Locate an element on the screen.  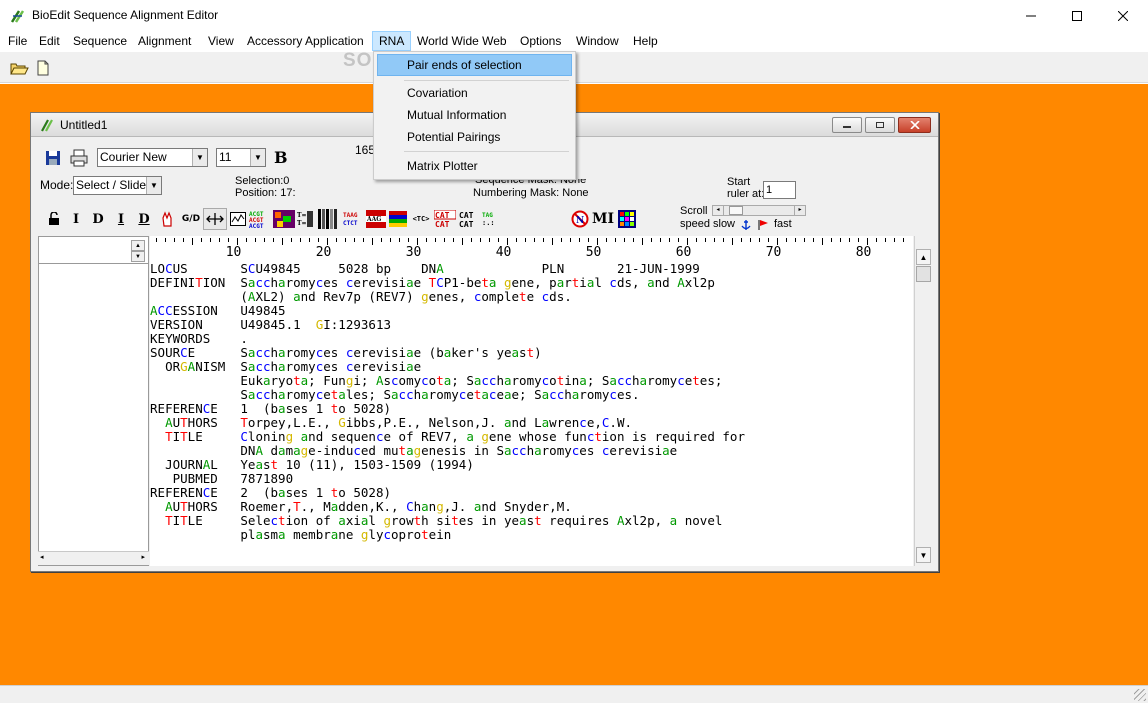
document-restore-button is located at coordinates (880, 125).